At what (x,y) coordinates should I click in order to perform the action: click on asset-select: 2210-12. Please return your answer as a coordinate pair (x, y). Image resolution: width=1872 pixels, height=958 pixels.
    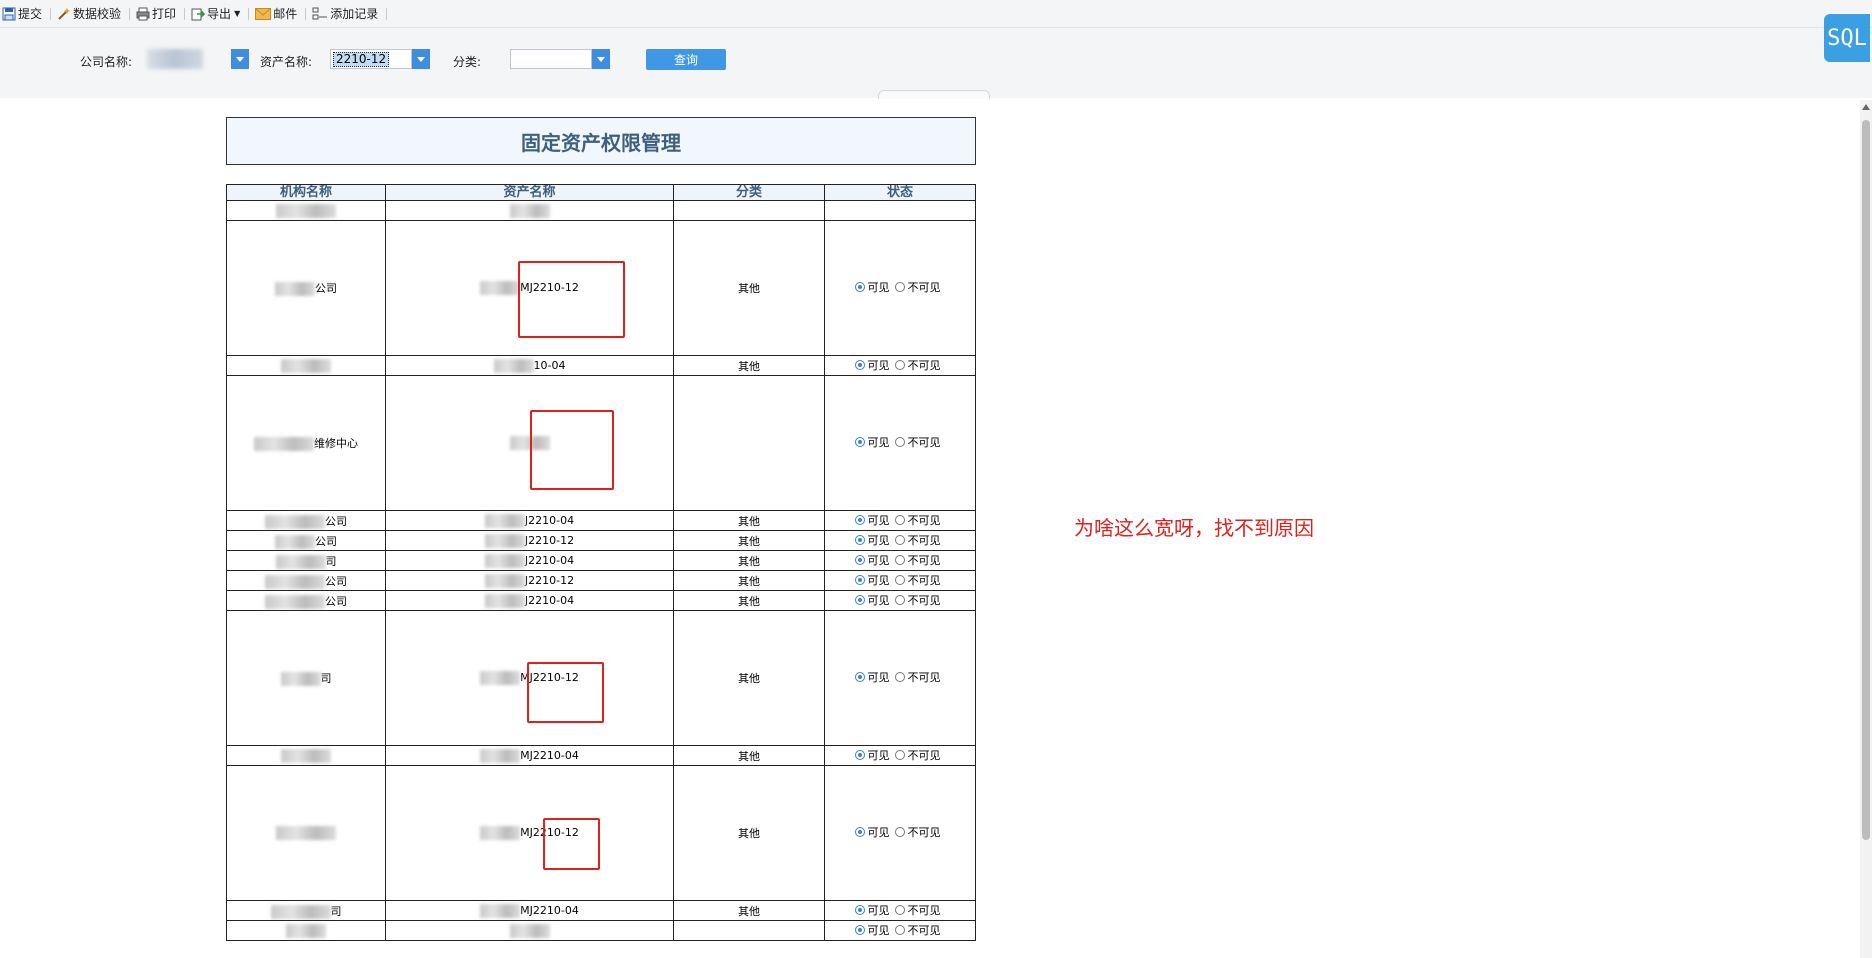
    Looking at the image, I should click on (371, 59).